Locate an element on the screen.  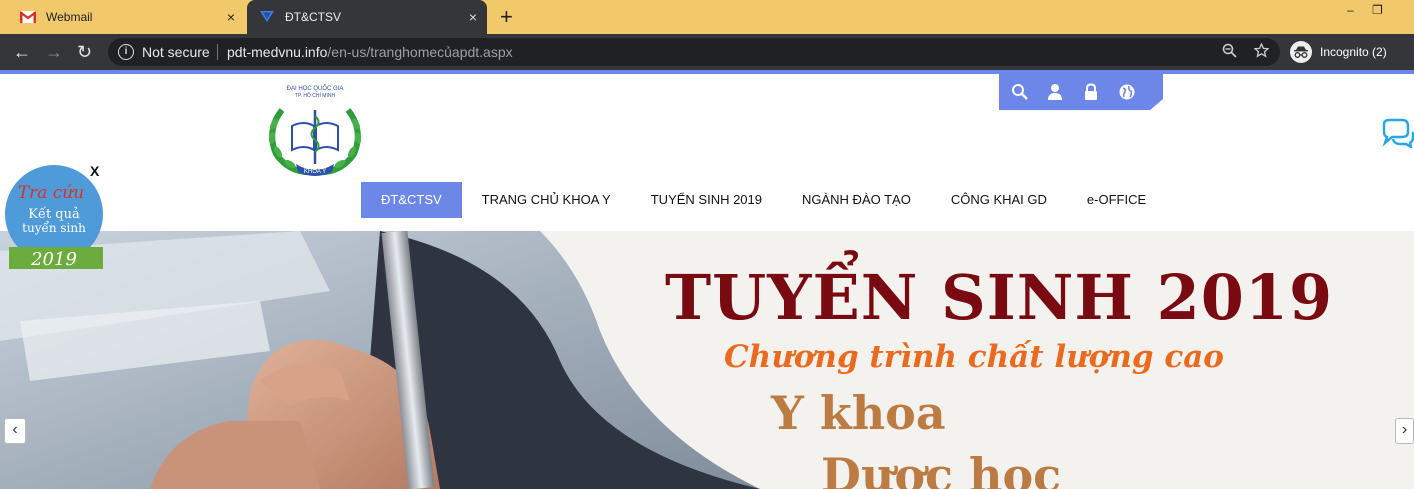
slider-next-button: › is located at coordinates (1404, 431).